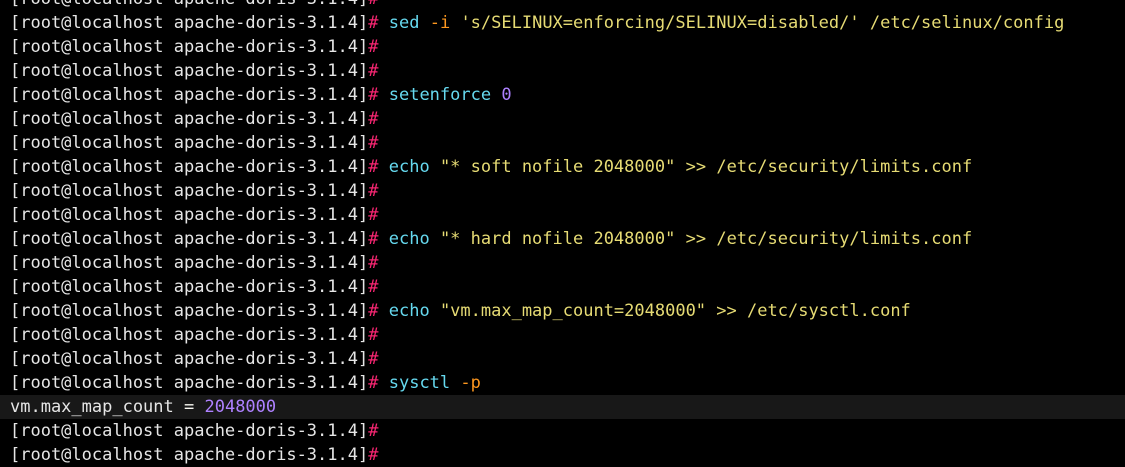 This screenshot has height=467, width=1125. Describe the element at coordinates (573, 311) in the screenshot. I see `token-str: "vm.max_map_count=2048000"` at that location.